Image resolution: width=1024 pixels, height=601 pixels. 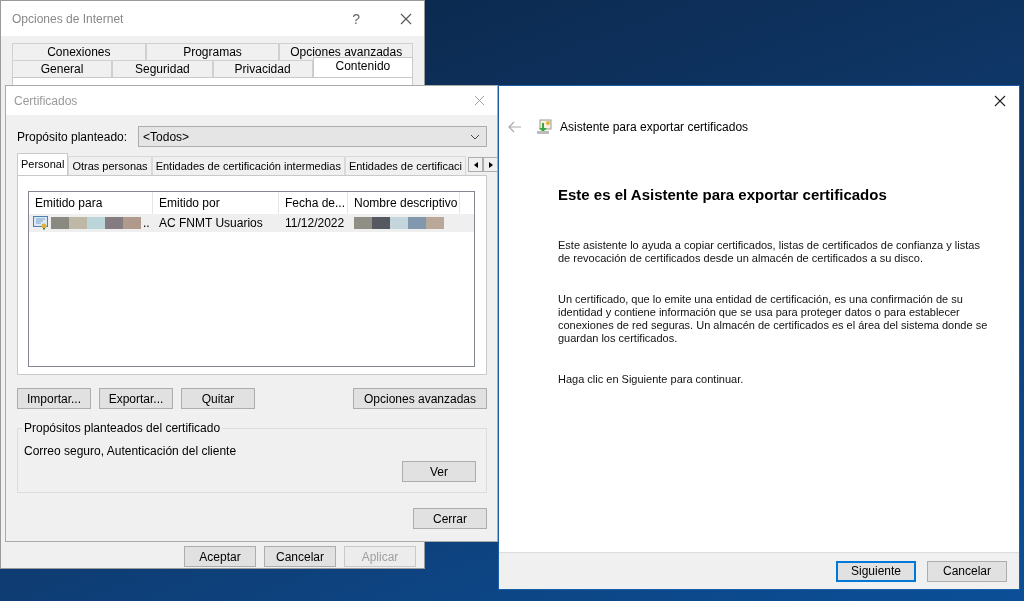 I want to click on list-row: .. AC FNMT Usuarios 11/12/2022, so click(x=251, y=223).